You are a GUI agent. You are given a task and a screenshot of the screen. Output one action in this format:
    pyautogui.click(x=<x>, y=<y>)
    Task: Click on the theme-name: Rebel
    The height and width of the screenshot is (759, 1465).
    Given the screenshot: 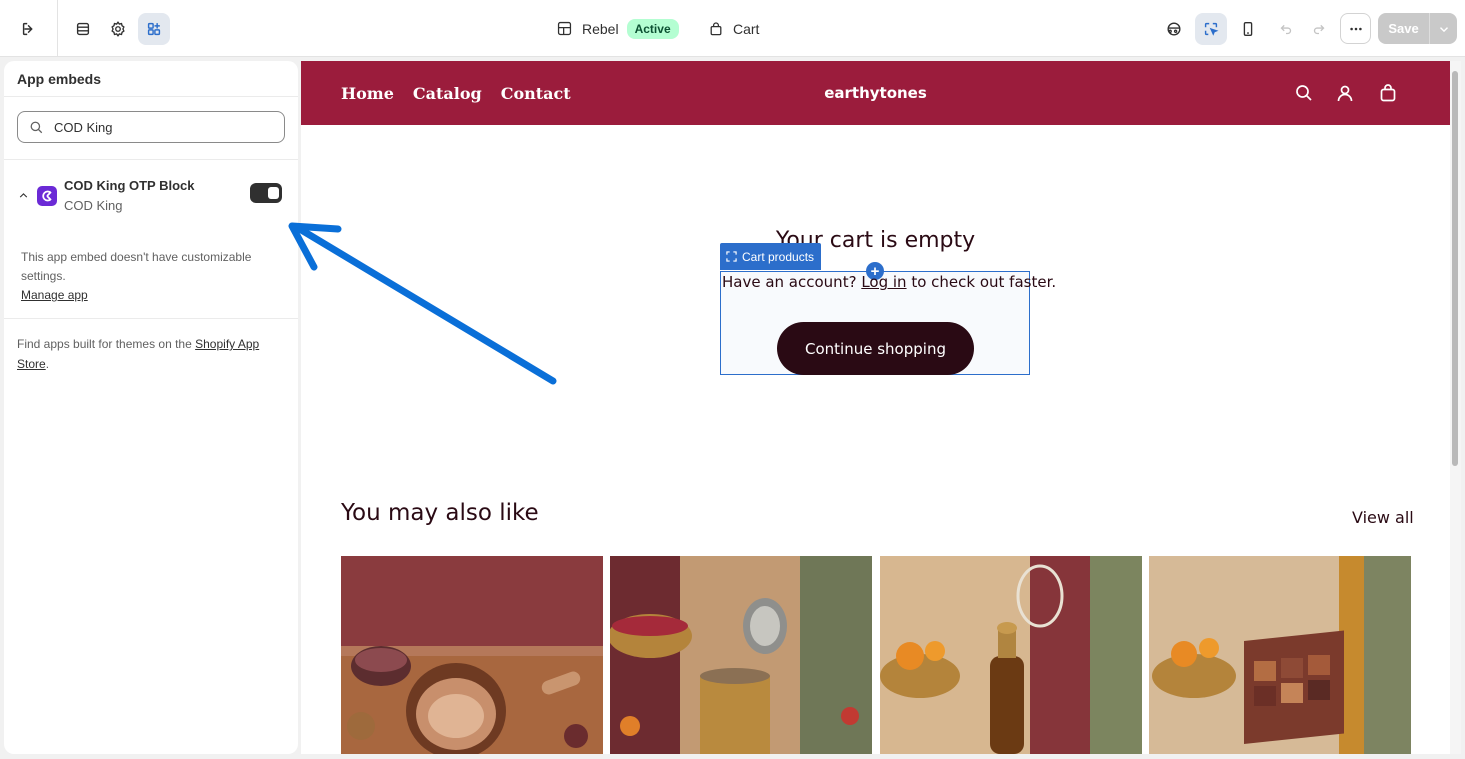 What is the action you would take?
    pyautogui.click(x=600, y=28)
    